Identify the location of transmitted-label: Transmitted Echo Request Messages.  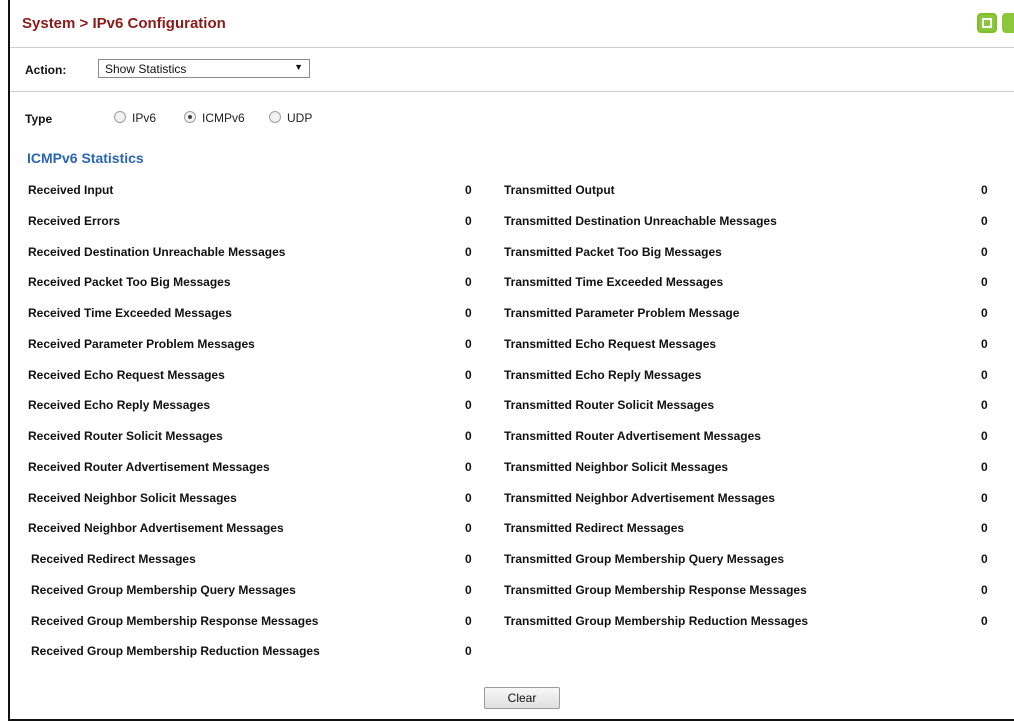
(610, 344).